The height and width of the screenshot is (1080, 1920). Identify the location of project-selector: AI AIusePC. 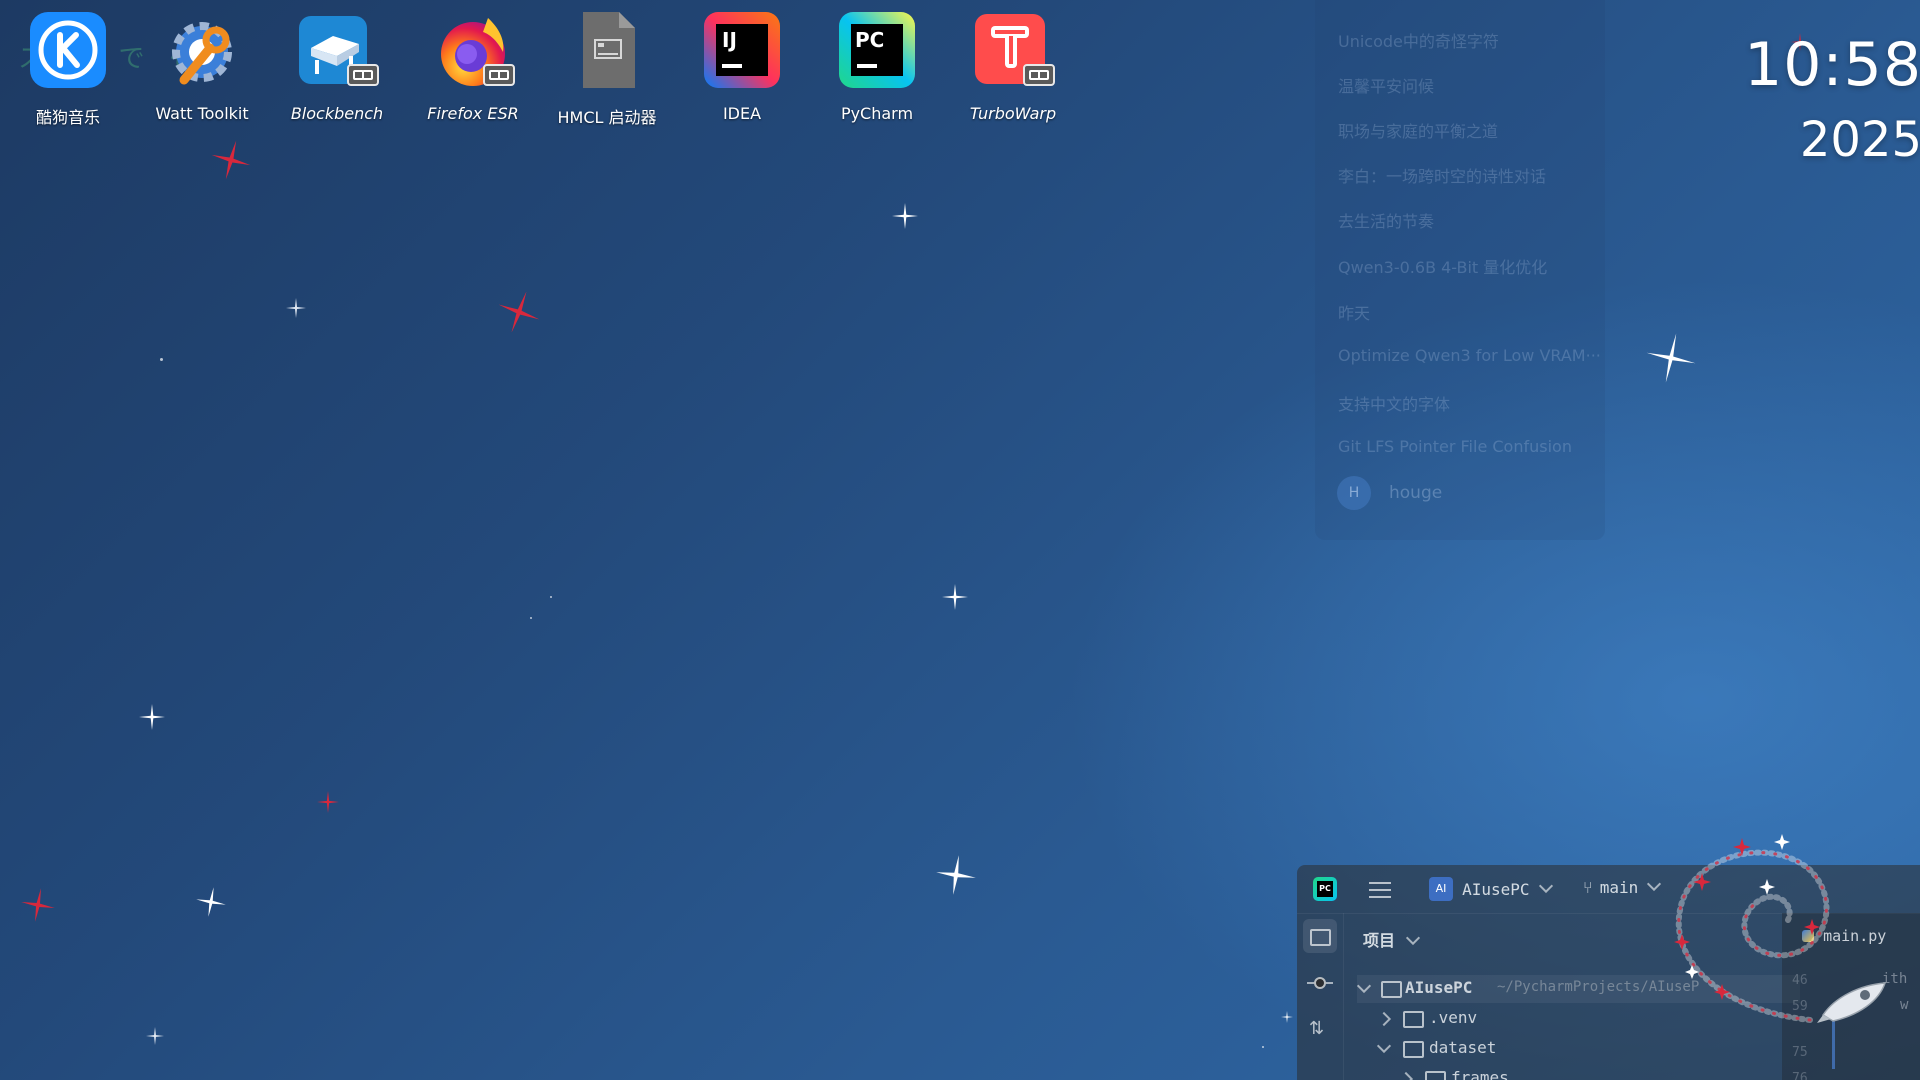
(1491, 889).